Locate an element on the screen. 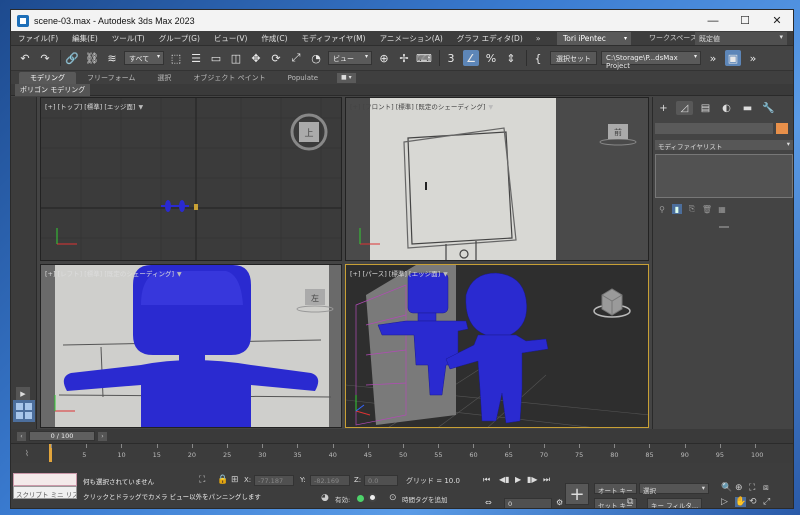 Image resolution: width=800 pixels, height=515 pixels. menu-graph-editors: グラフ エディタ(D) is located at coordinates (490, 38).